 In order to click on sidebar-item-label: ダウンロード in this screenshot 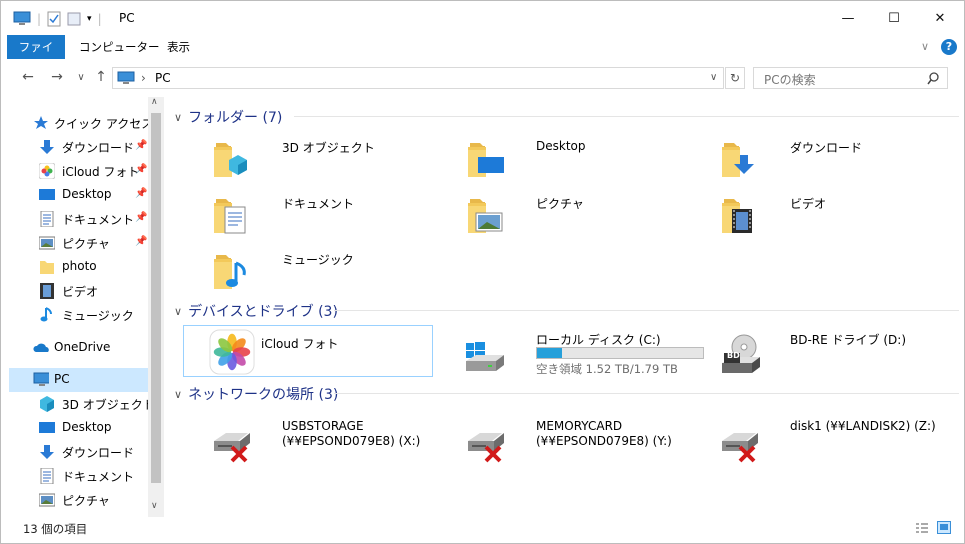, I will do `click(98, 453)`.